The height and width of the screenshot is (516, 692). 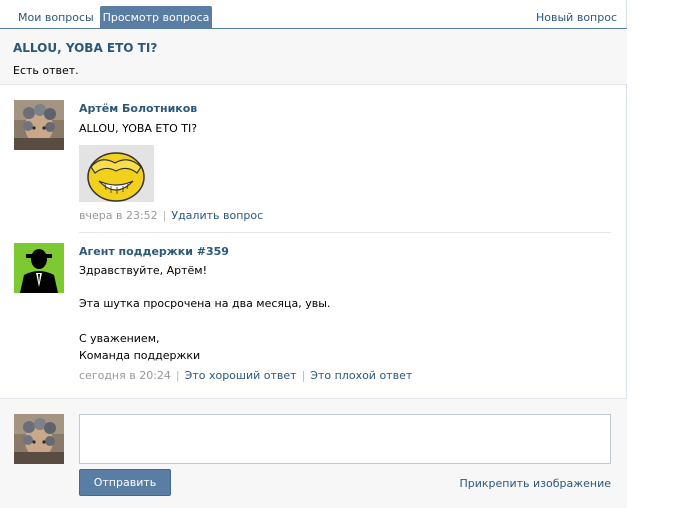 I want to click on answer-line-3: С уважением,, so click(x=119, y=338).